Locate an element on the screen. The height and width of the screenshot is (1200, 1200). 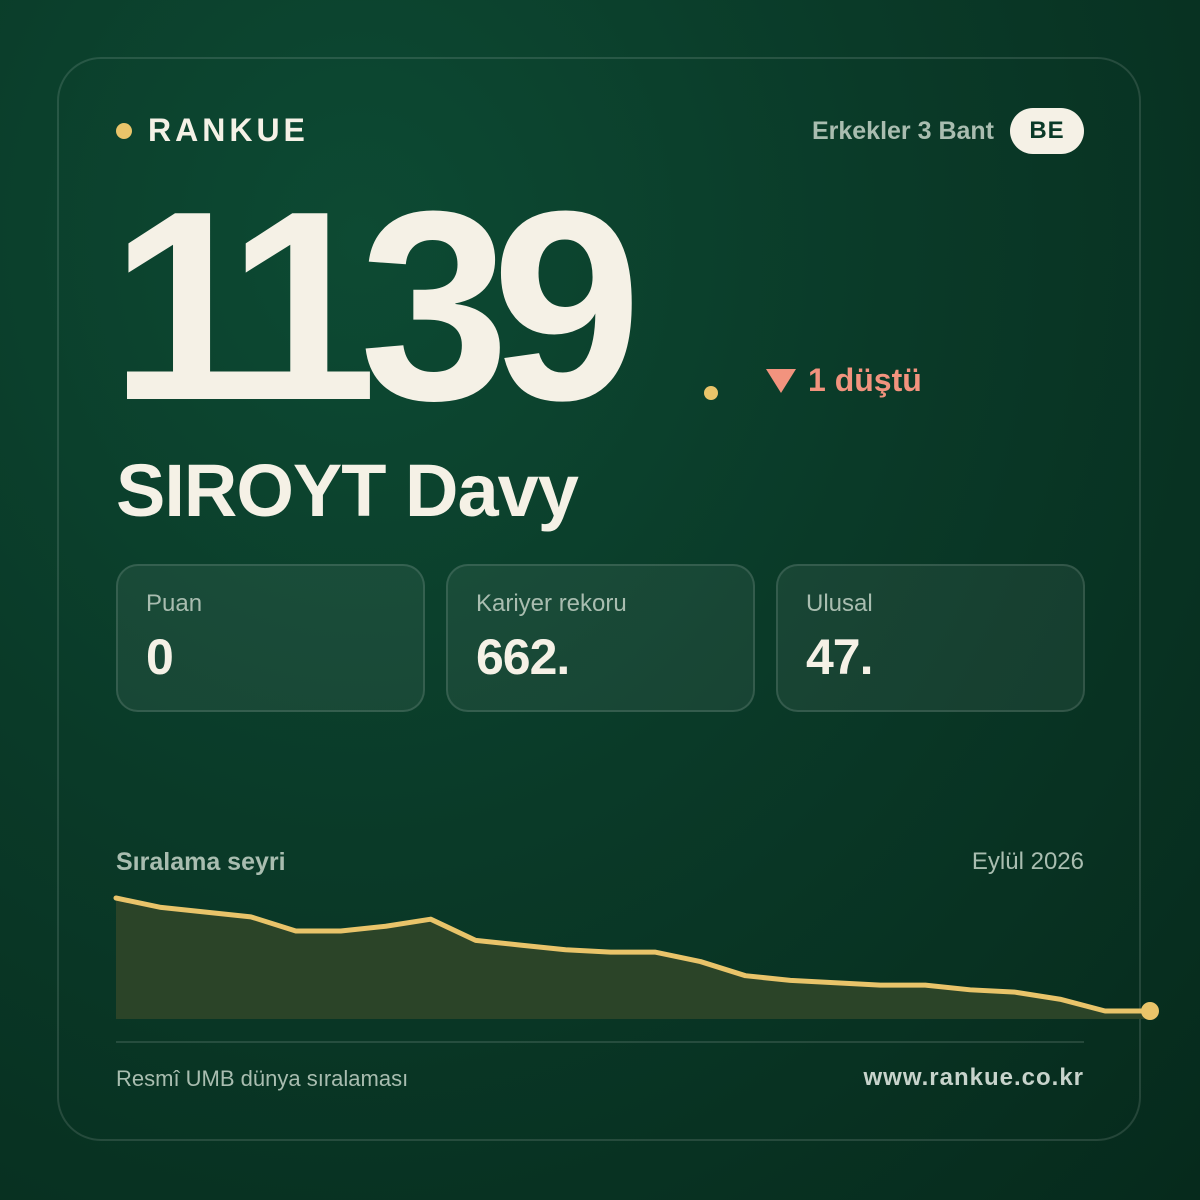
trend-area is located at coordinates (633, 958).